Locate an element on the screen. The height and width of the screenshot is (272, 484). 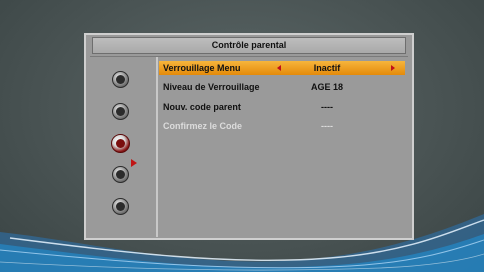
setting-row-nouv-code-parent: Nouv. code parent ---- is located at coordinates (282, 107).